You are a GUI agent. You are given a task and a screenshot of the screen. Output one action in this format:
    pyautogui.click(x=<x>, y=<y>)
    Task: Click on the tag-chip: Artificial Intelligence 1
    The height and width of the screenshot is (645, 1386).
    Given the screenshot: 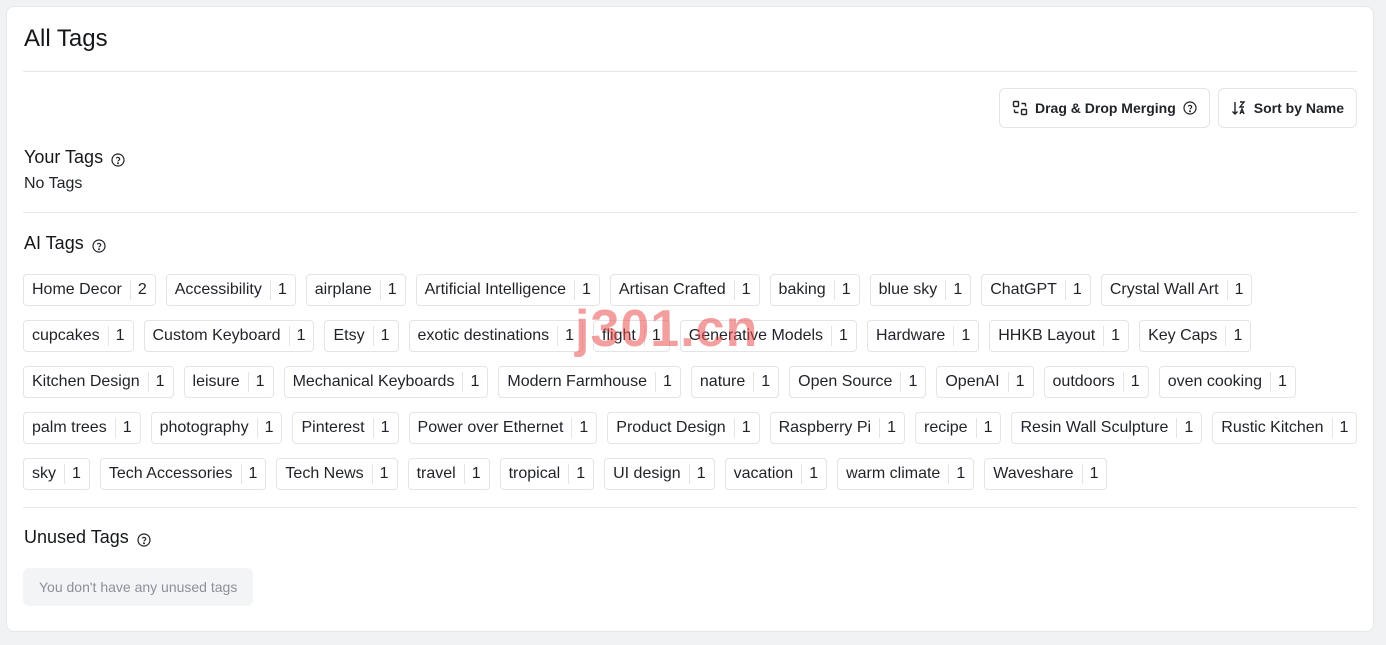 What is the action you would take?
    pyautogui.click(x=507, y=290)
    